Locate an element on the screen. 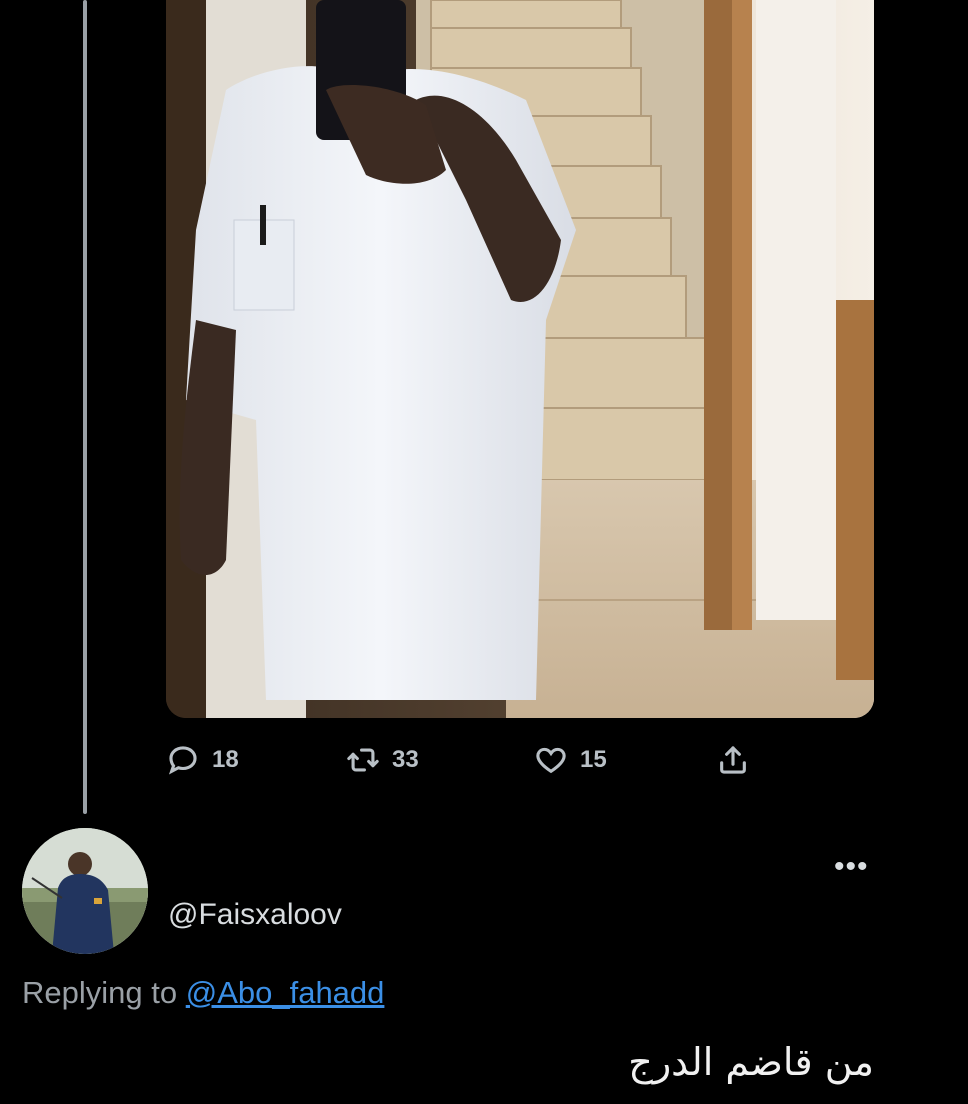 The height and width of the screenshot is (1104, 968). share-button is located at coordinates (733, 760).